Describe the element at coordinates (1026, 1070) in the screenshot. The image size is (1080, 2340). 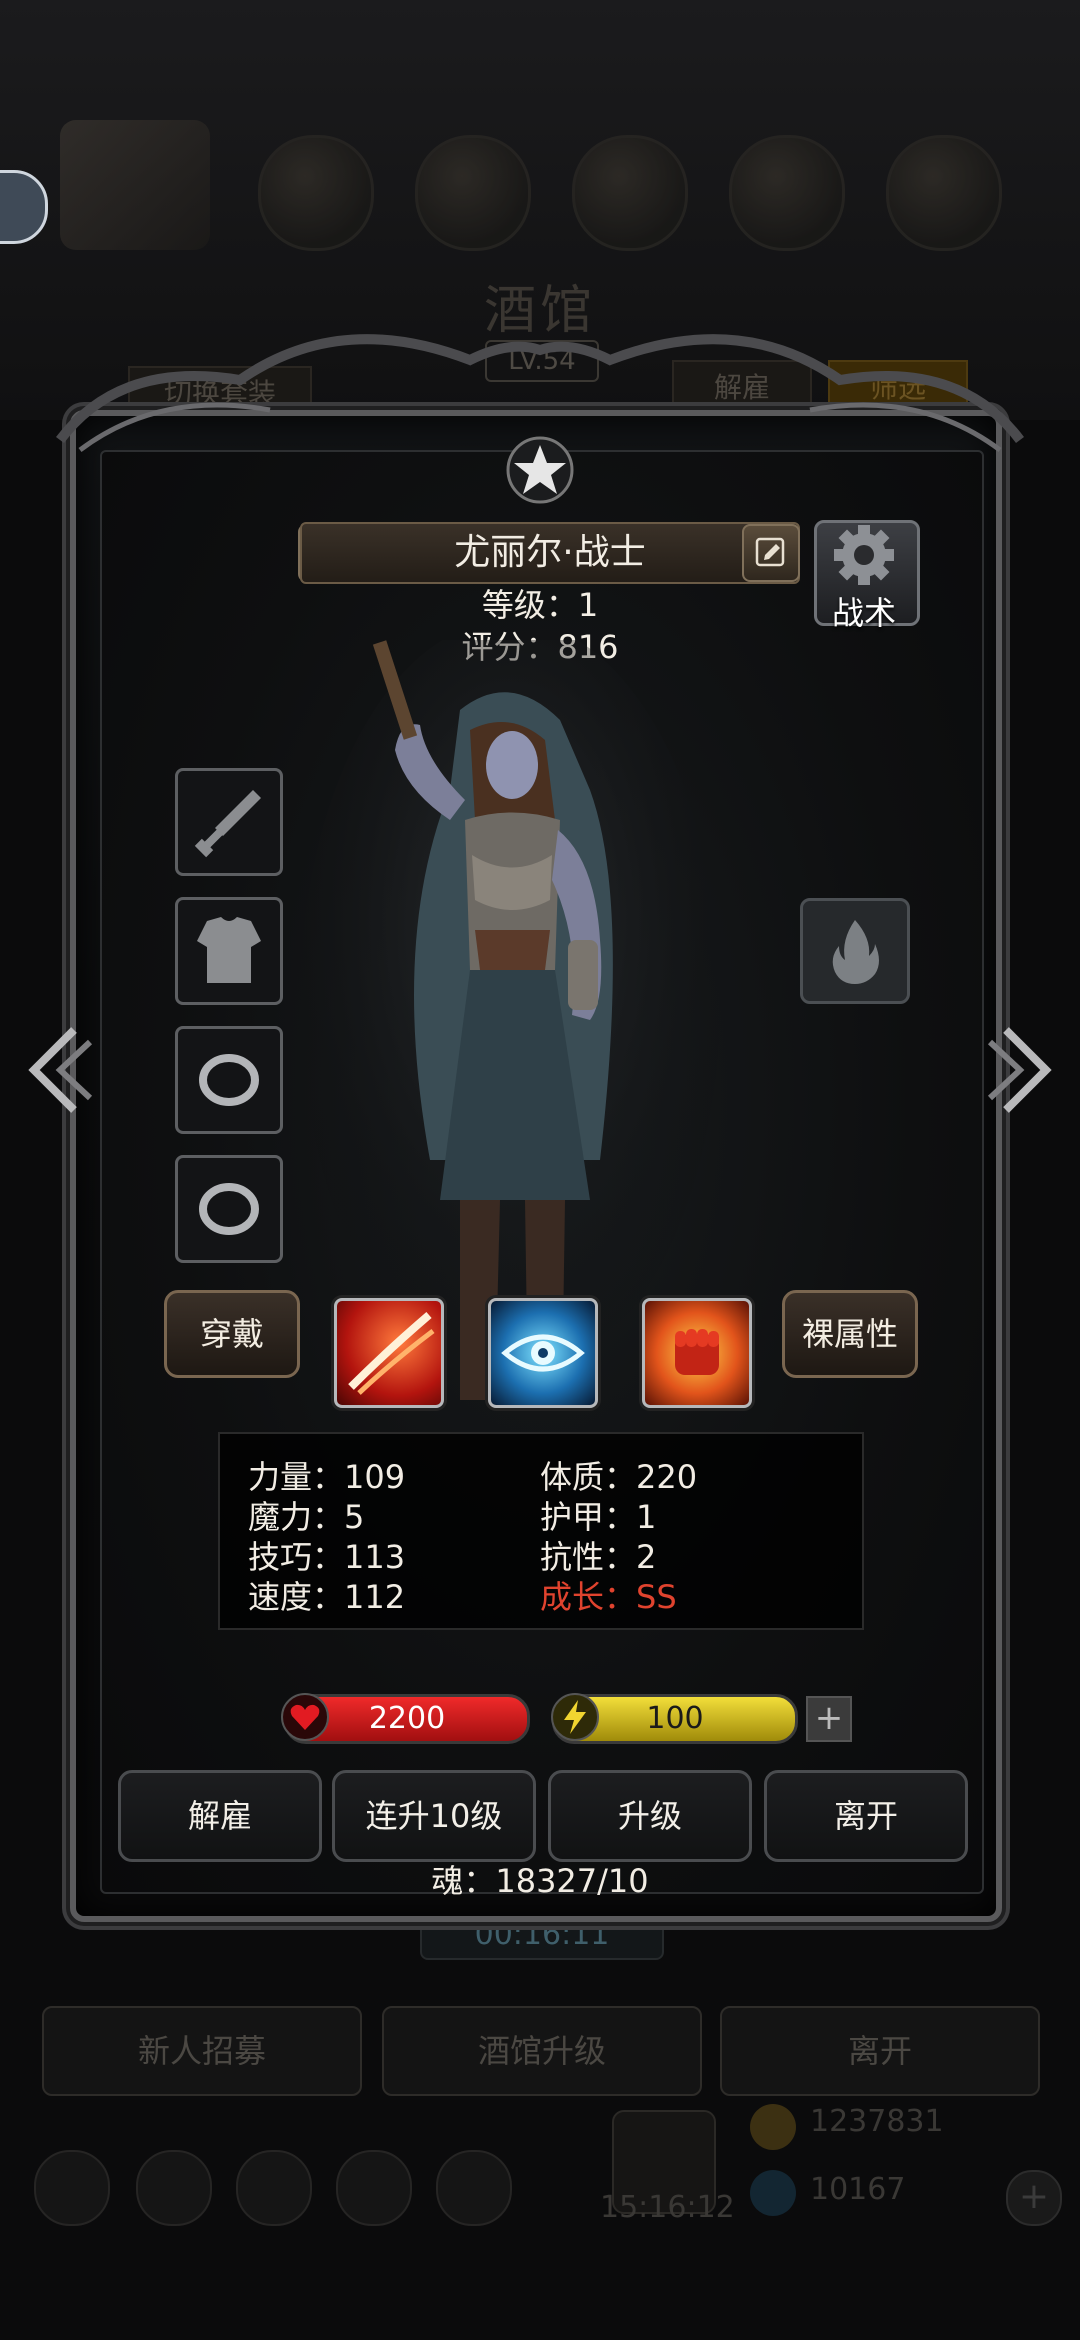
I see `next-hero-arrow` at that location.